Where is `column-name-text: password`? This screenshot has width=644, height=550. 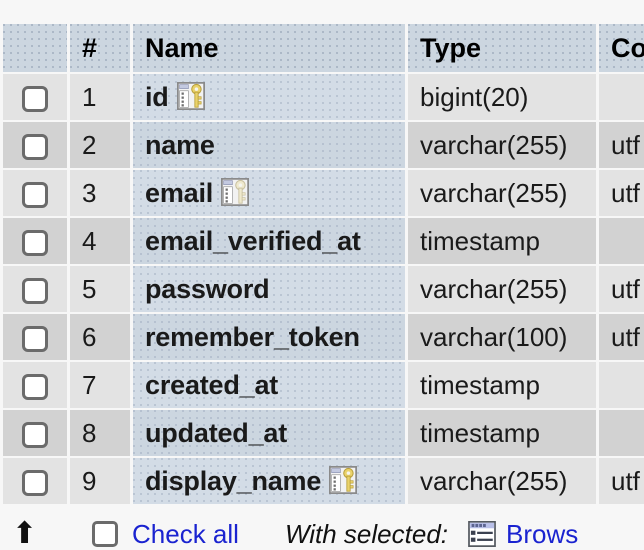
column-name-text: password is located at coordinates (207, 288).